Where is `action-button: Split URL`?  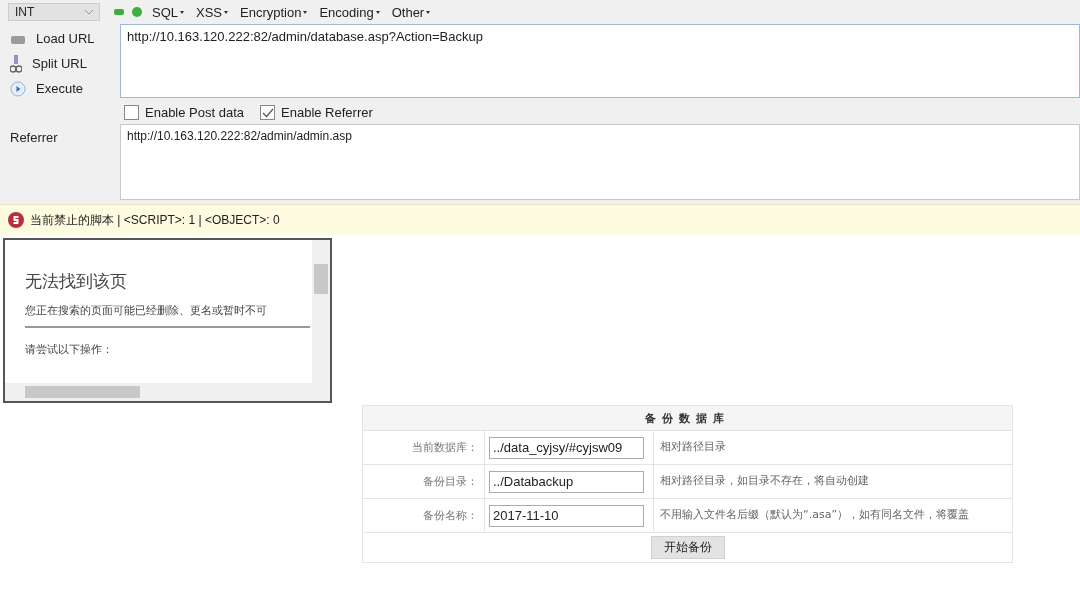 action-button: Split URL is located at coordinates (59, 63).